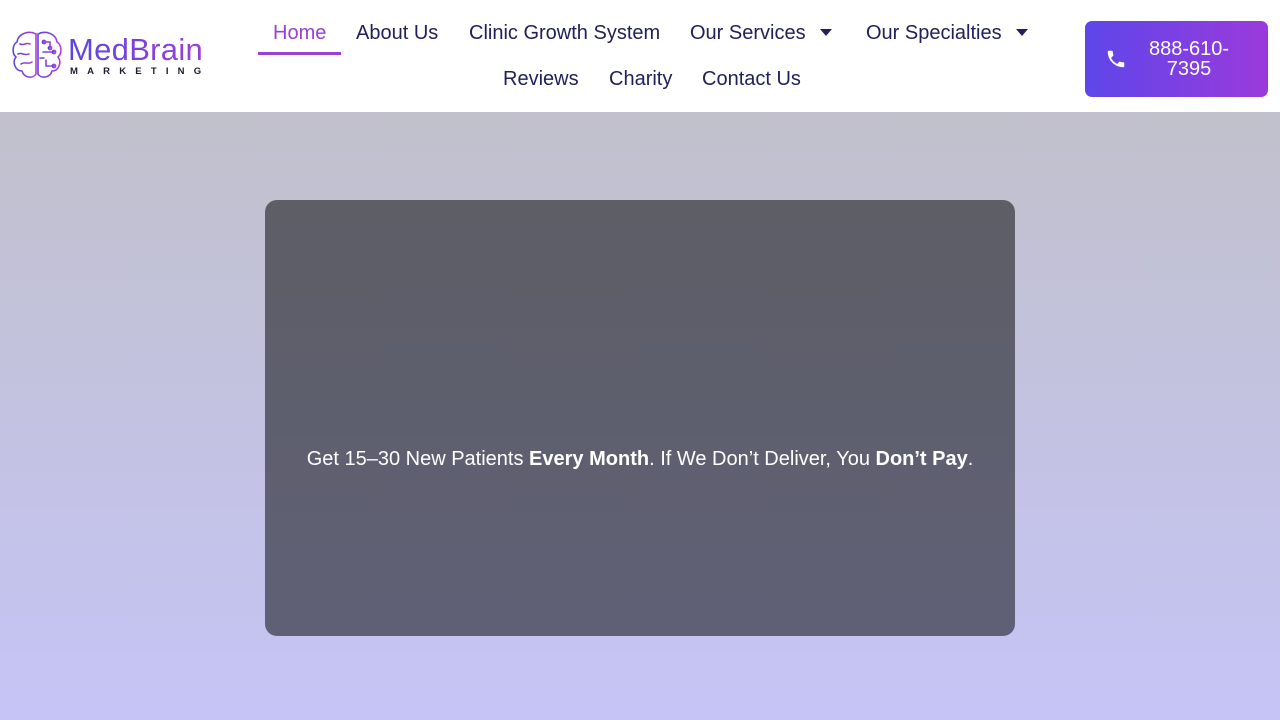 Image resolution: width=1280 pixels, height=720 pixels. What do you see at coordinates (921, 459) in the screenshot?
I see `hero-text-emphasis-2: Don’t Pay` at bounding box center [921, 459].